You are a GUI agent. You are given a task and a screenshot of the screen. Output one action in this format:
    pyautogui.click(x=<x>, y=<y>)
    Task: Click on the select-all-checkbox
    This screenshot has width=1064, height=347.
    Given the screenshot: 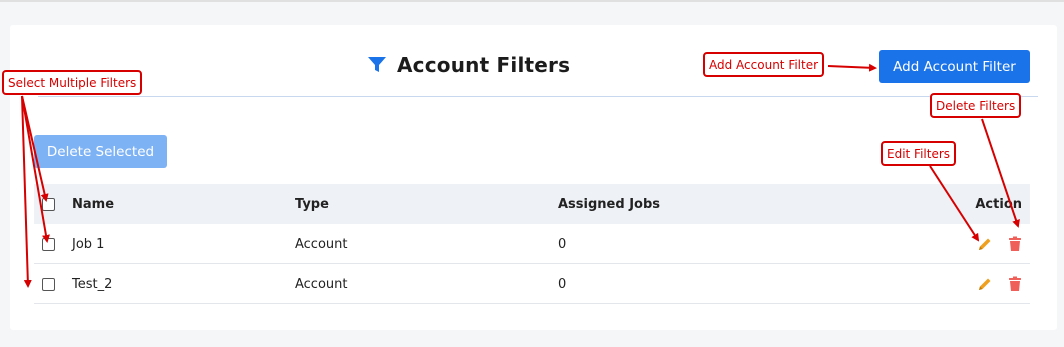 What is the action you would take?
    pyautogui.click(x=48, y=204)
    